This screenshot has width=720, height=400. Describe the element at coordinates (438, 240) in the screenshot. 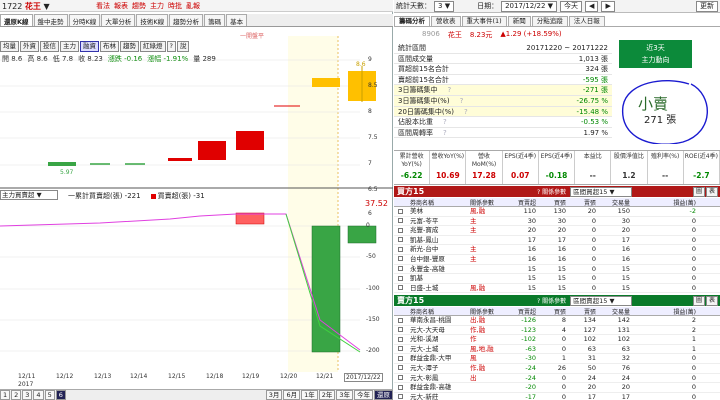

I see `broker-name: 凱基-鳳山` at that location.